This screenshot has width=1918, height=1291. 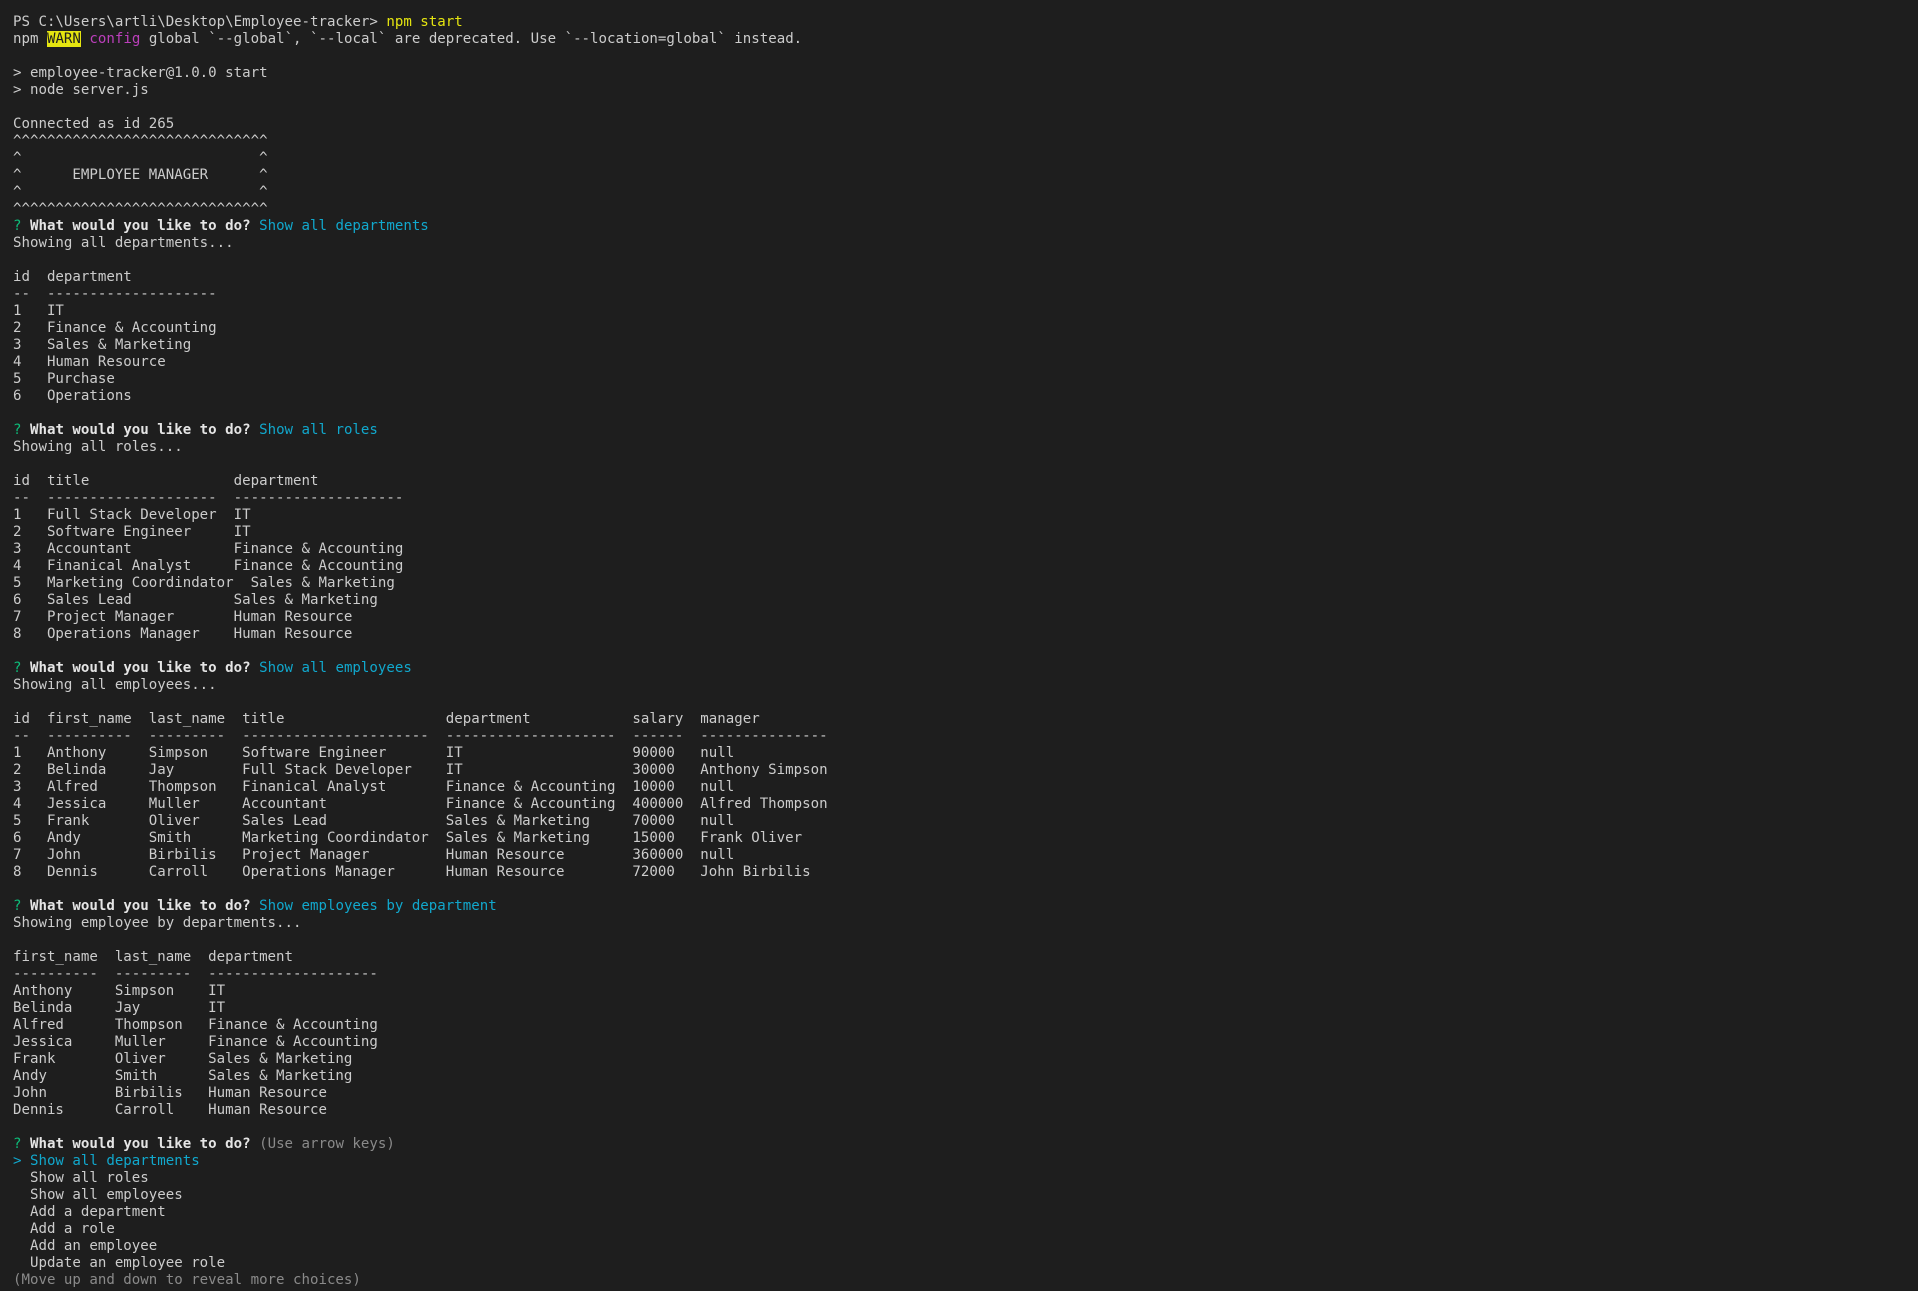 What do you see at coordinates (132, 532) in the screenshot?
I see `table-row: 2 Software Engineer IT` at bounding box center [132, 532].